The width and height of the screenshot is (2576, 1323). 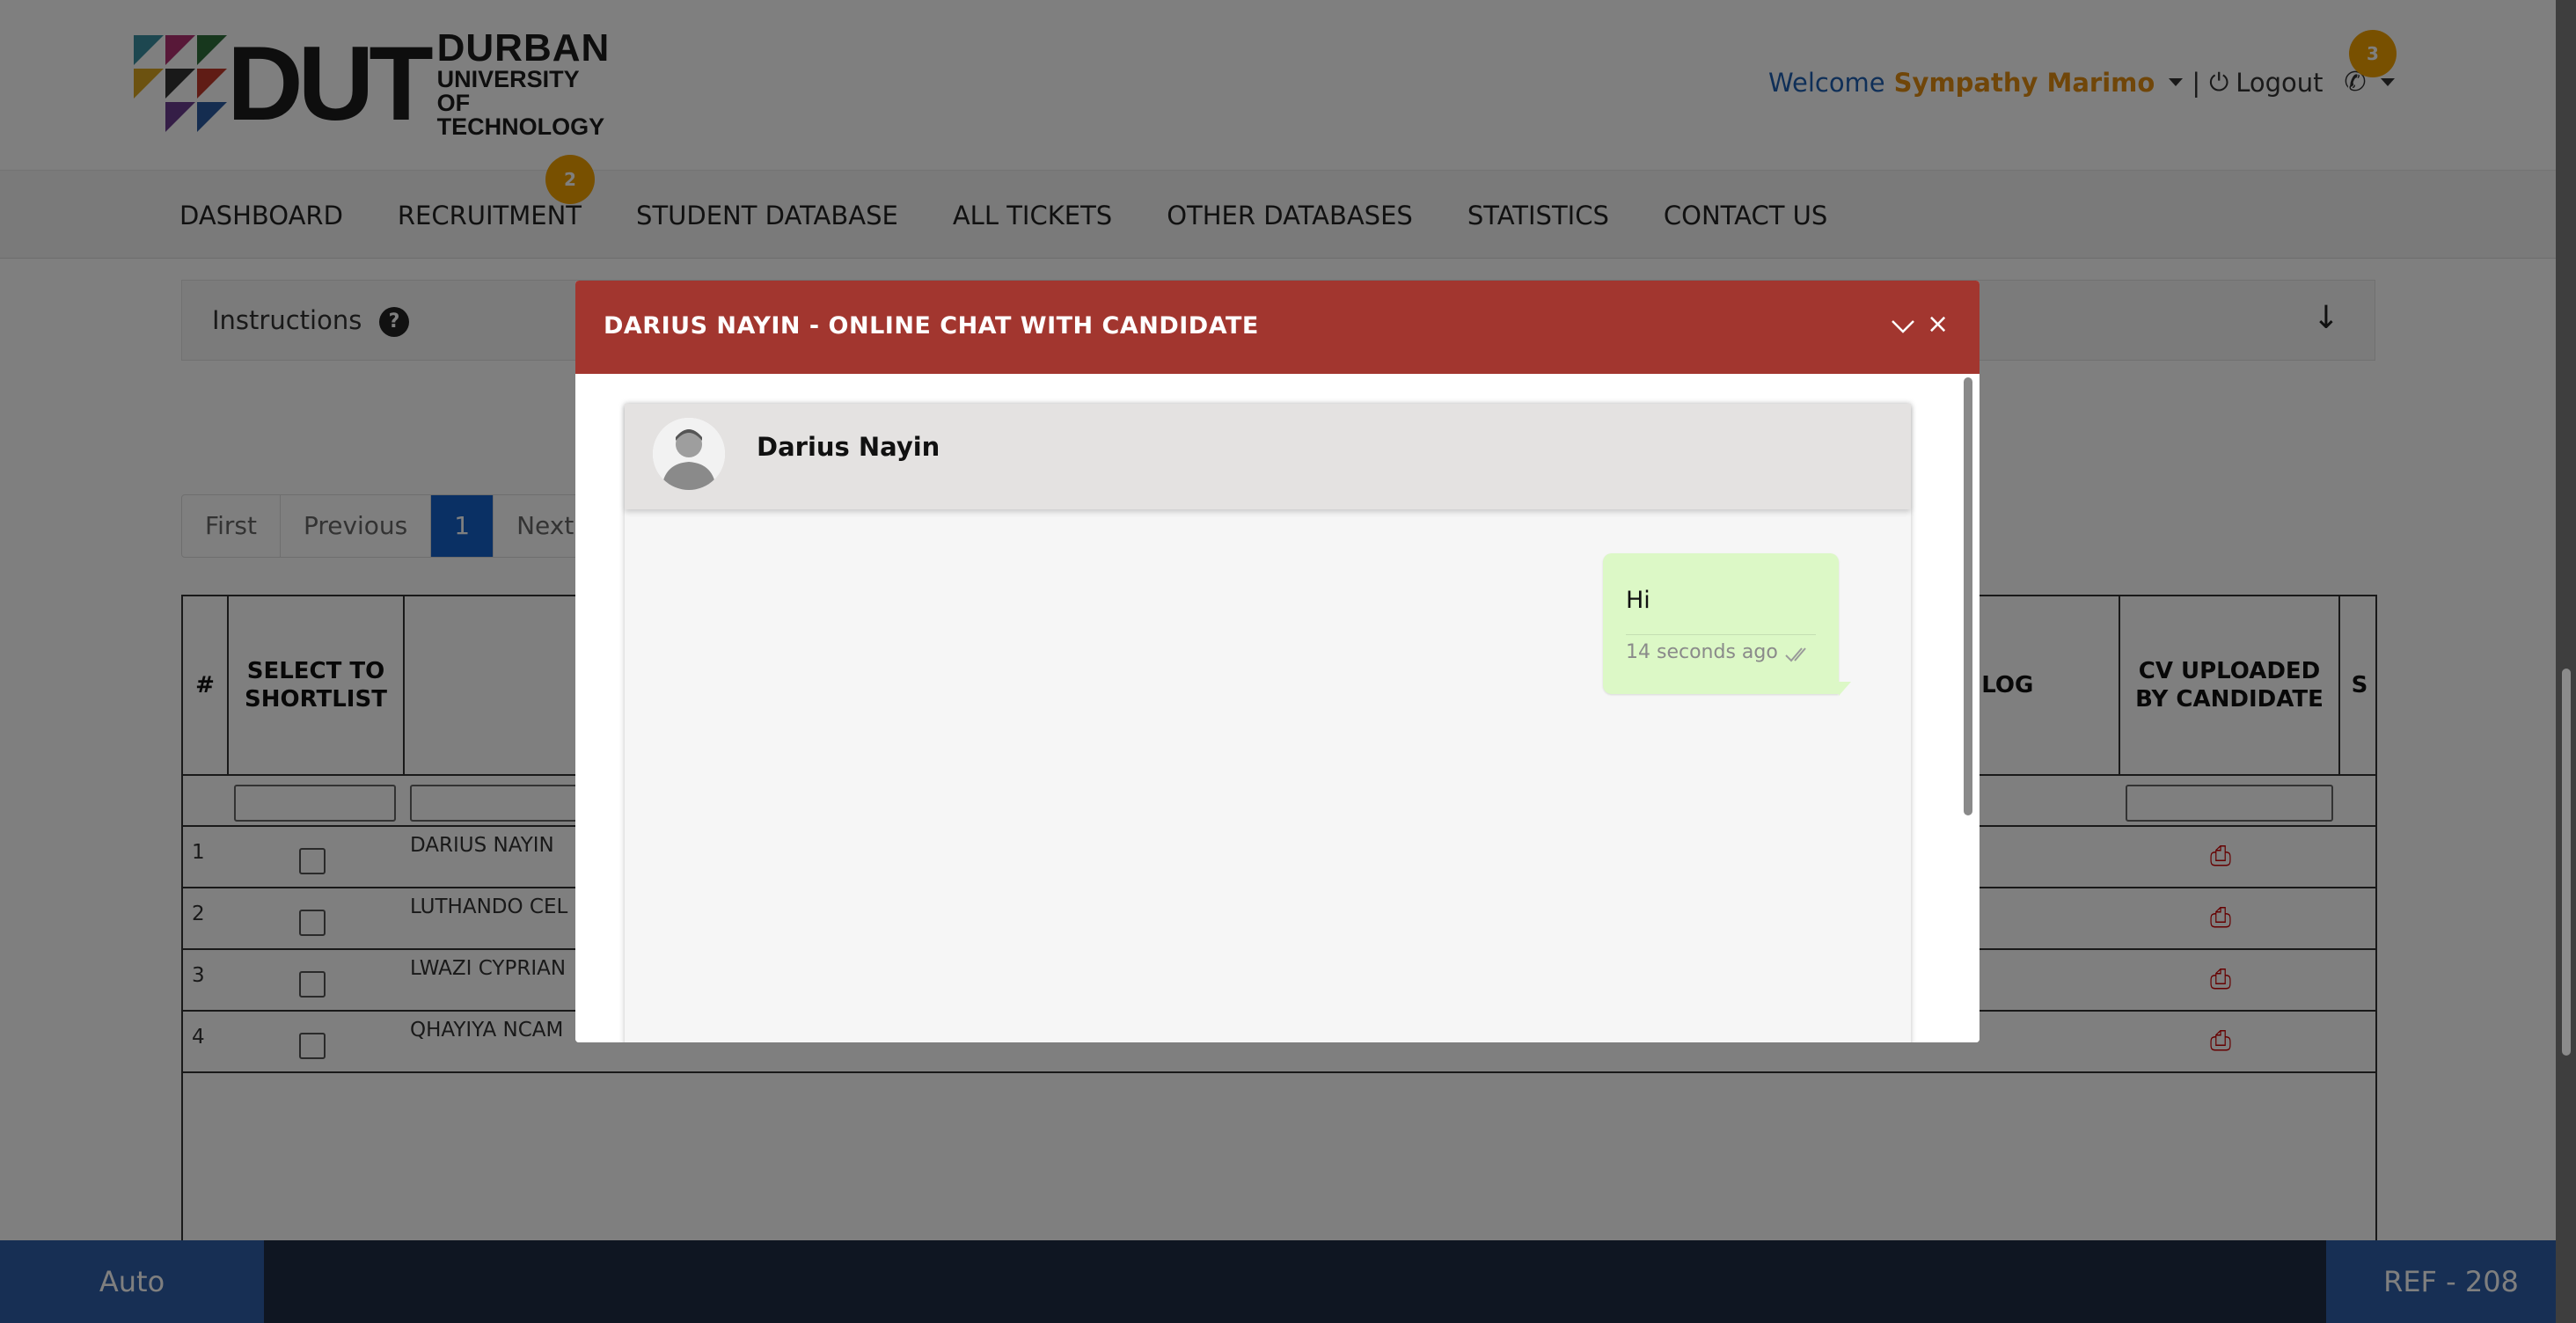 I want to click on page-scrollbar, so click(x=2566, y=661).